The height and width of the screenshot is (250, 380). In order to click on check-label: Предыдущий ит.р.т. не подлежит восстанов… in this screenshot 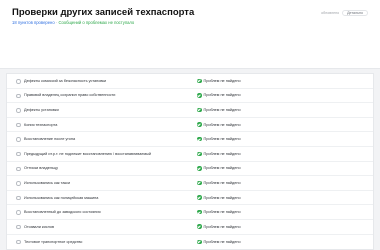, I will do `click(87, 153)`.